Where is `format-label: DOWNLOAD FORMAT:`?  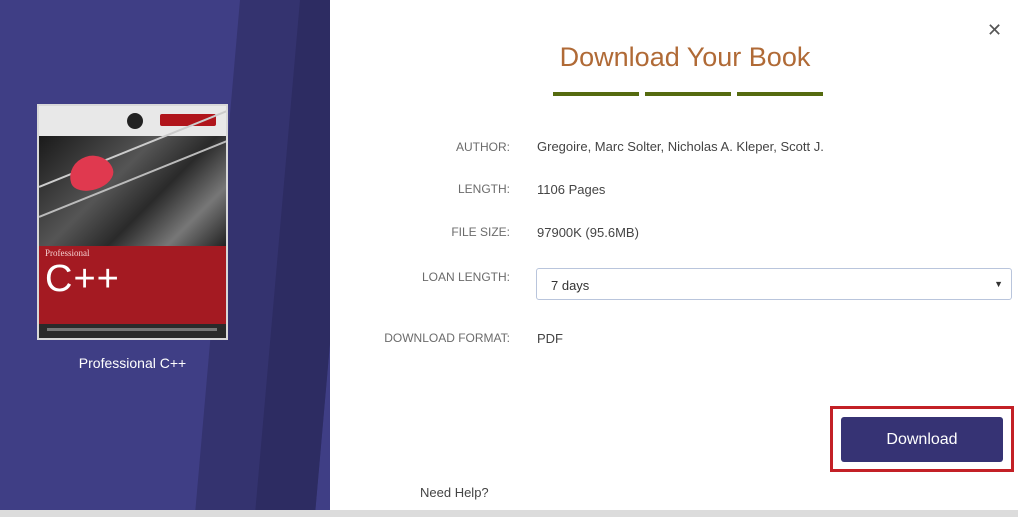
format-label: DOWNLOAD FORMAT: is located at coordinates (447, 338).